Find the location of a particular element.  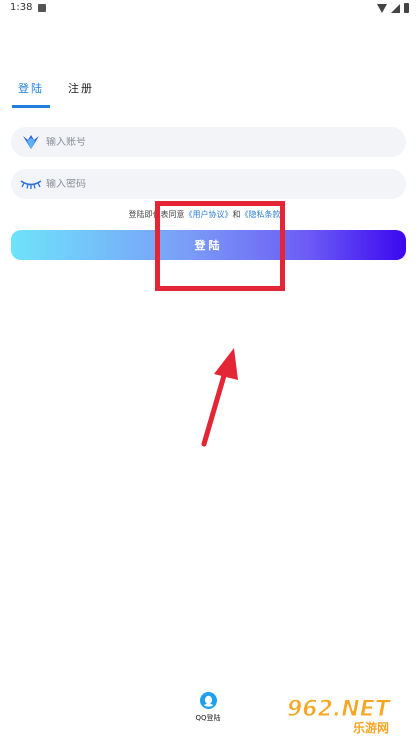

closed-eye-icon is located at coordinates (31, 184).